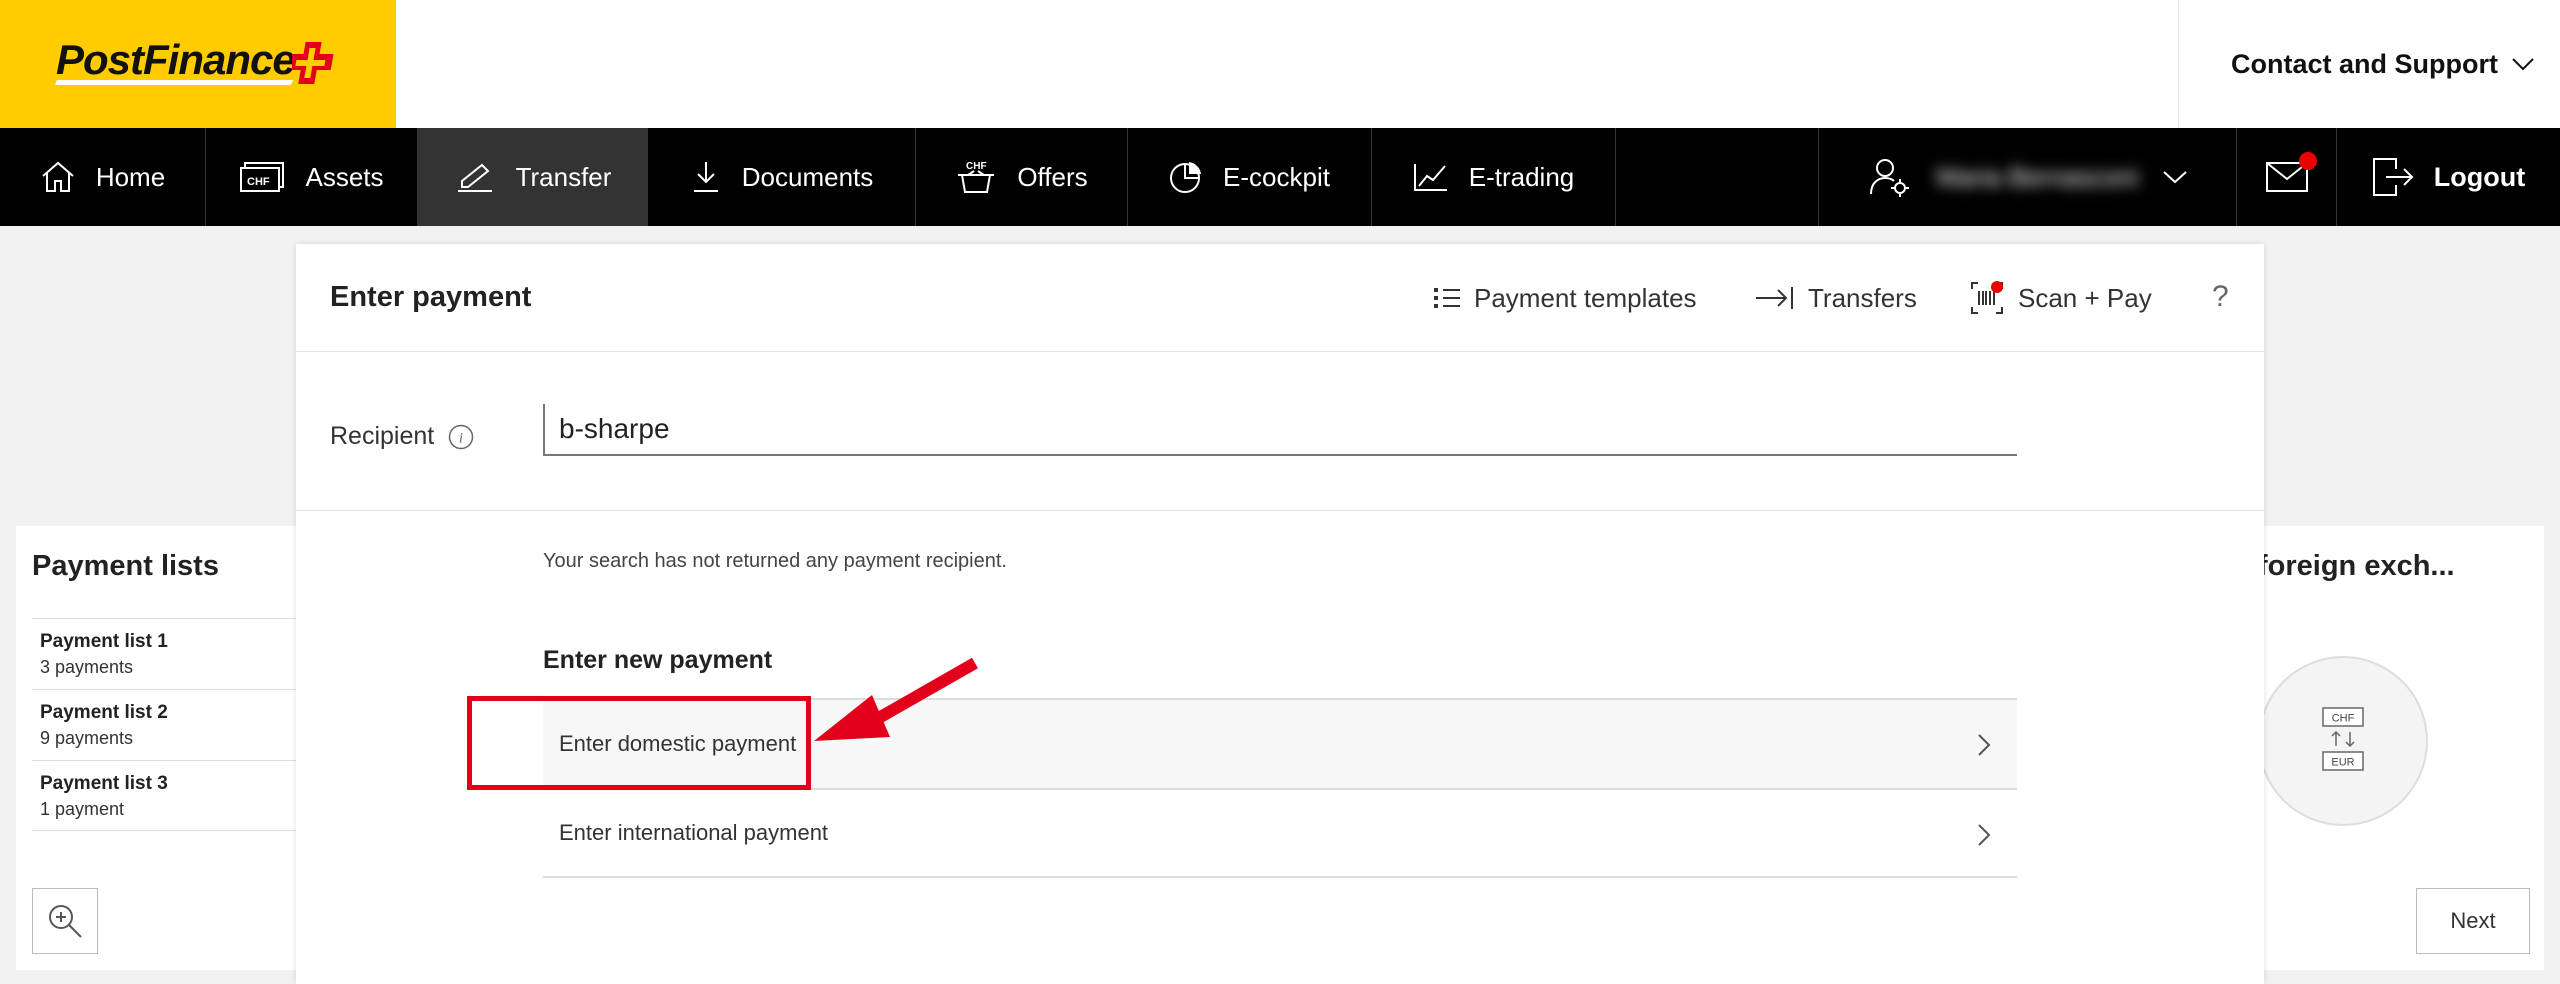  What do you see at coordinates (2479, 176) in the screenshot?
I see `logout-label: Logout` at bounding box center [2479, 176].